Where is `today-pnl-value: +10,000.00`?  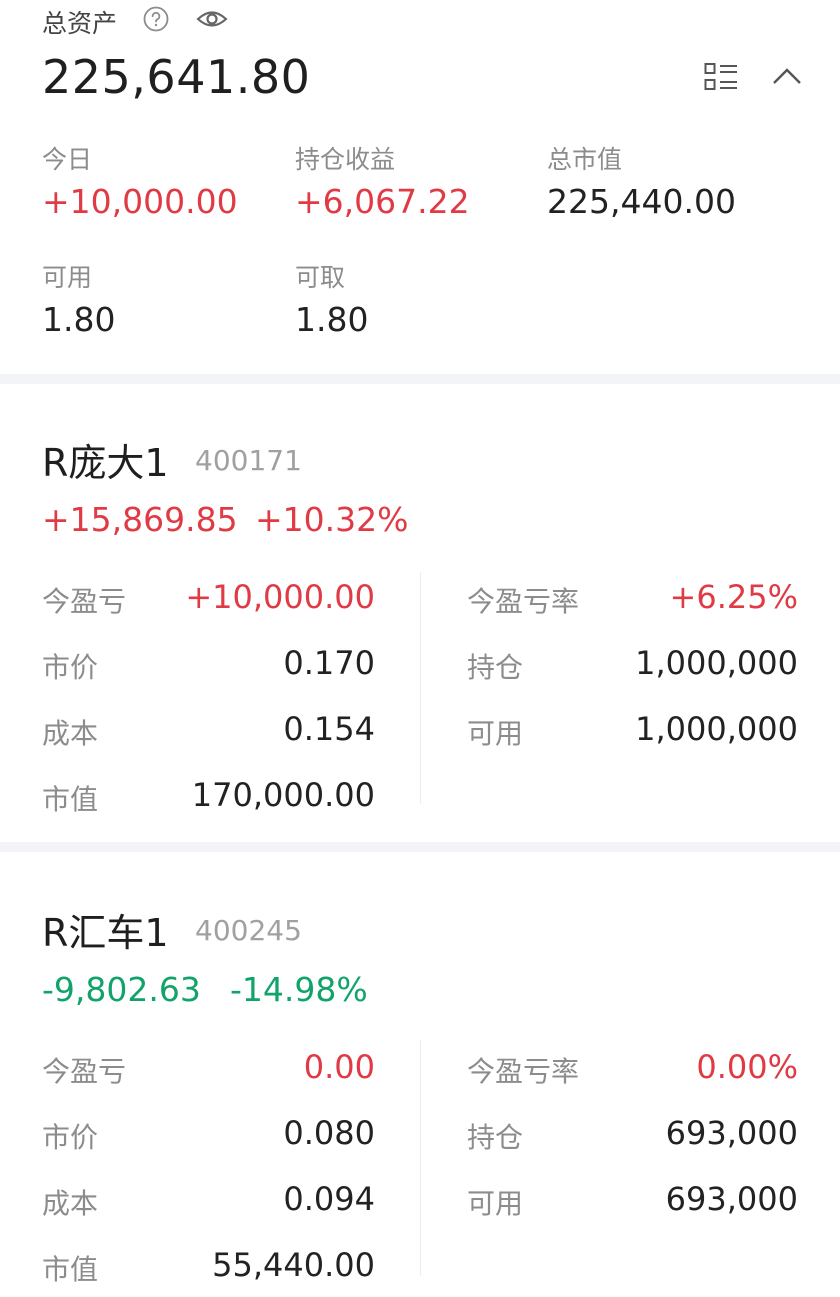 today-pnl-value: +10,000.00 is located at coordinates (280, 597).